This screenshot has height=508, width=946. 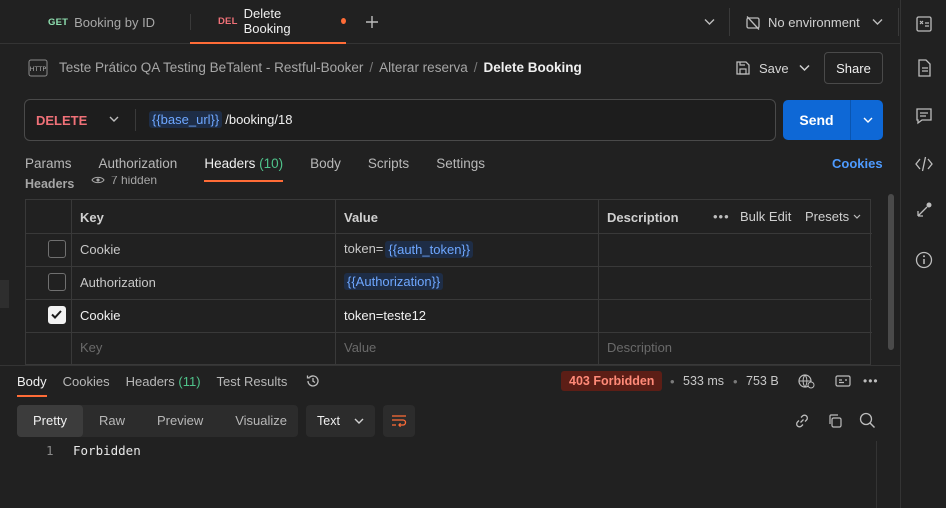 What do you see at coordinates (802, 421) in the screenshot?
I see `link-icon` at bounding box center [802, 421].